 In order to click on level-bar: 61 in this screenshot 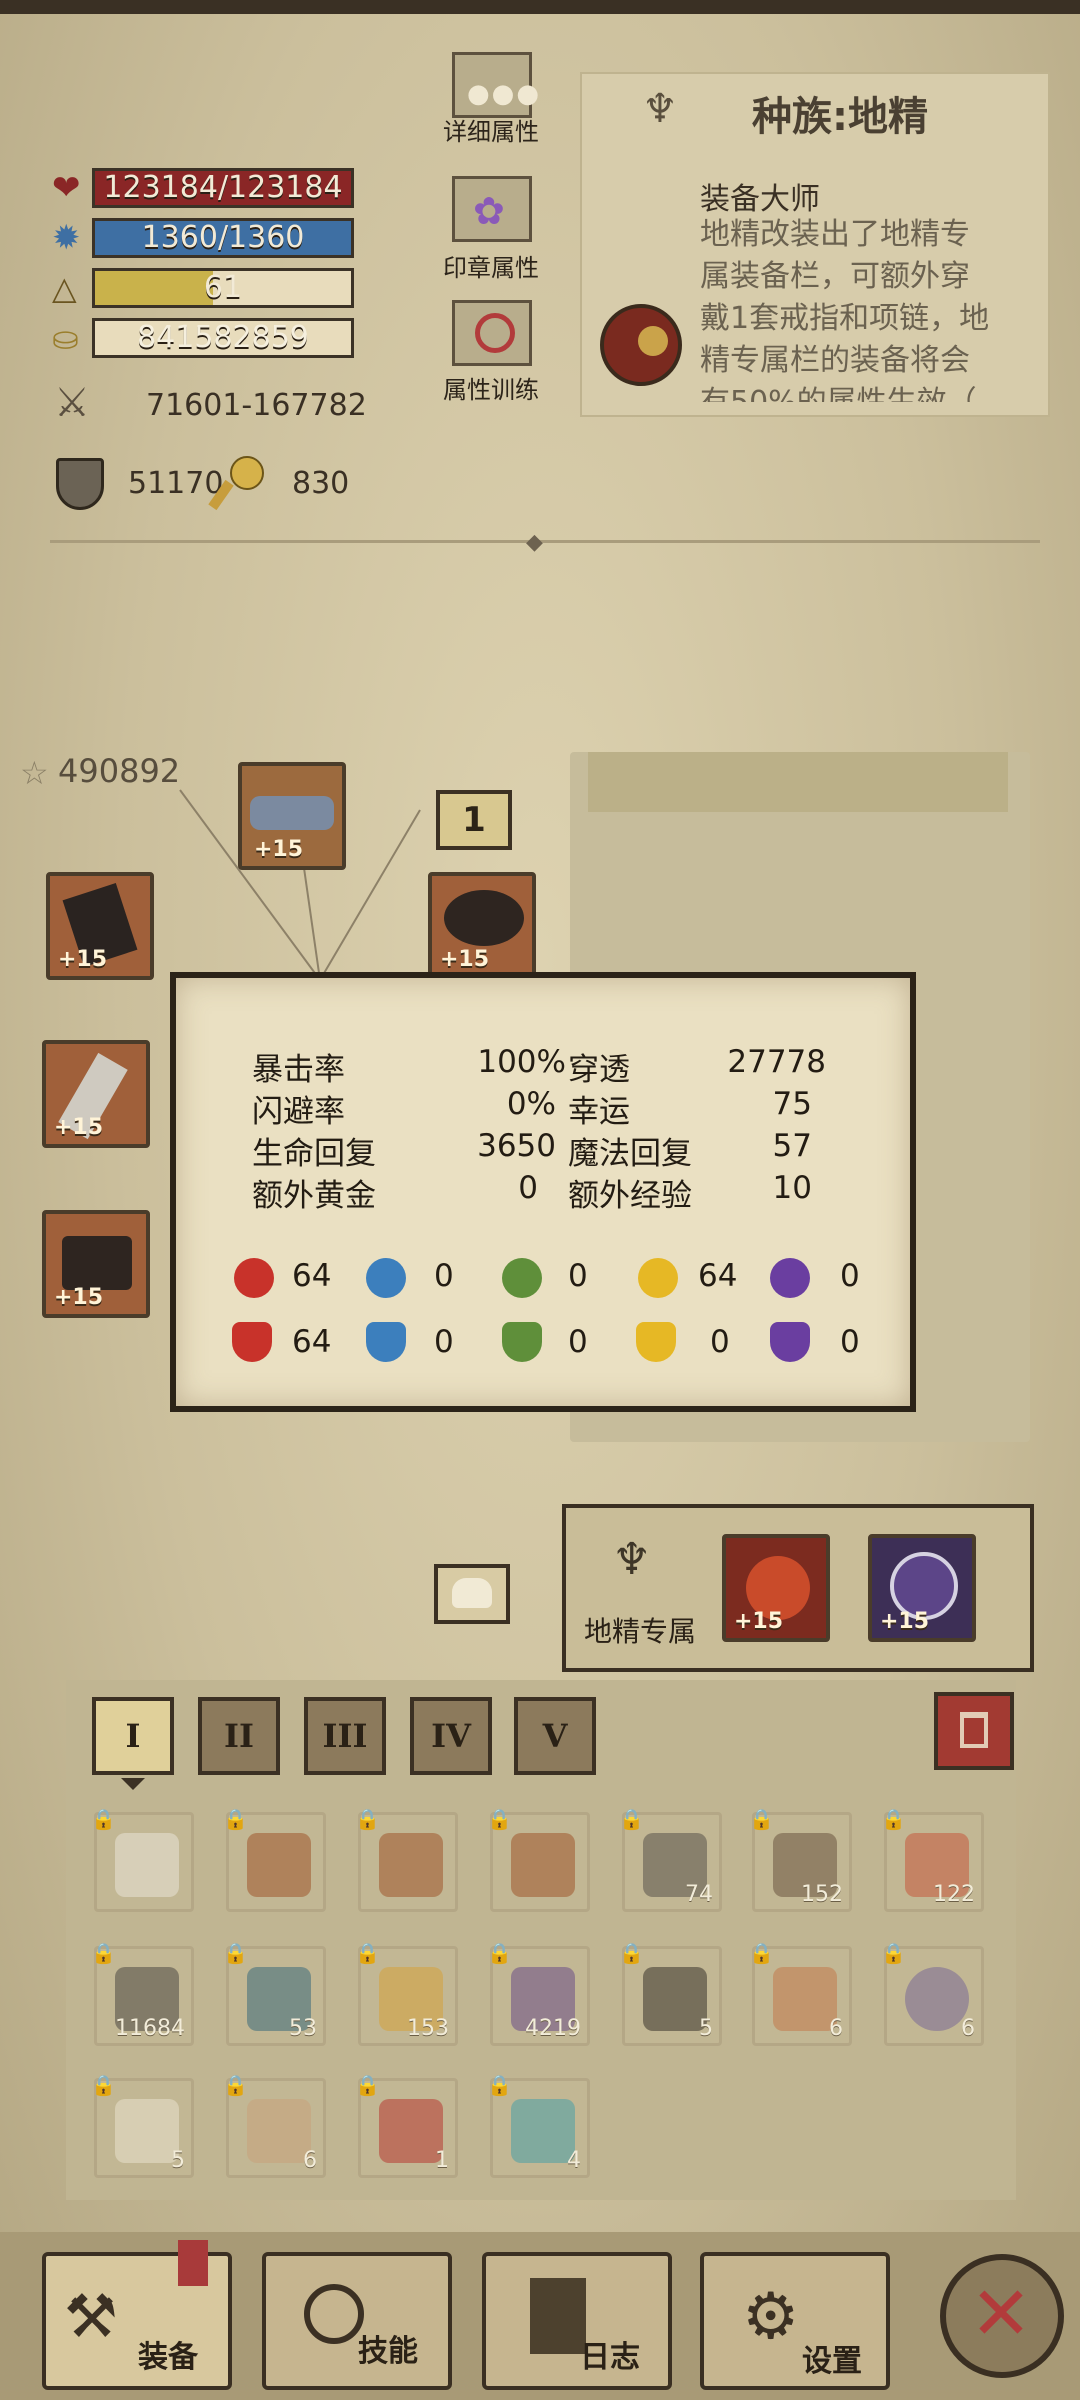, I will do `click(223, 288)`.